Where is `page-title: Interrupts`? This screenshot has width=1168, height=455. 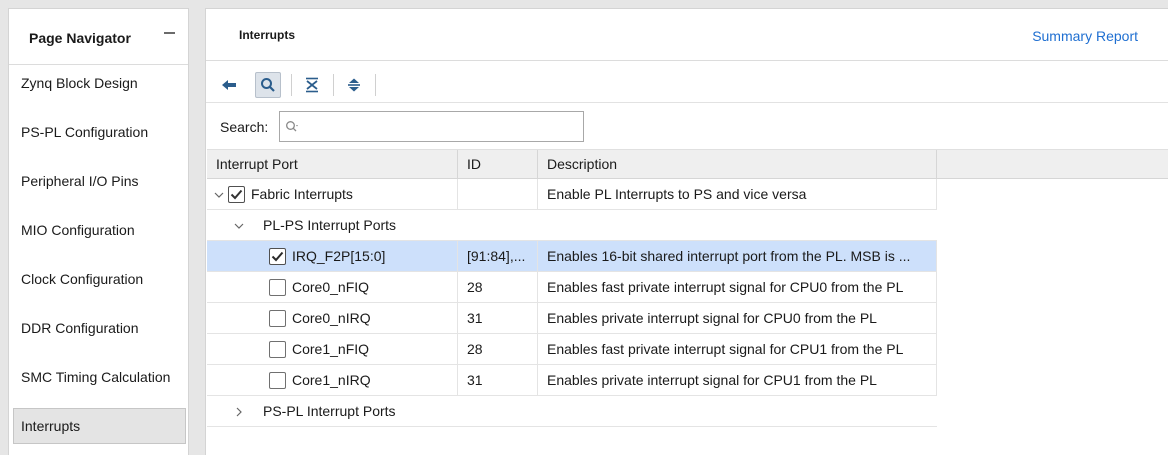 page-title: Interrupts is located at coordinates (267, 35).